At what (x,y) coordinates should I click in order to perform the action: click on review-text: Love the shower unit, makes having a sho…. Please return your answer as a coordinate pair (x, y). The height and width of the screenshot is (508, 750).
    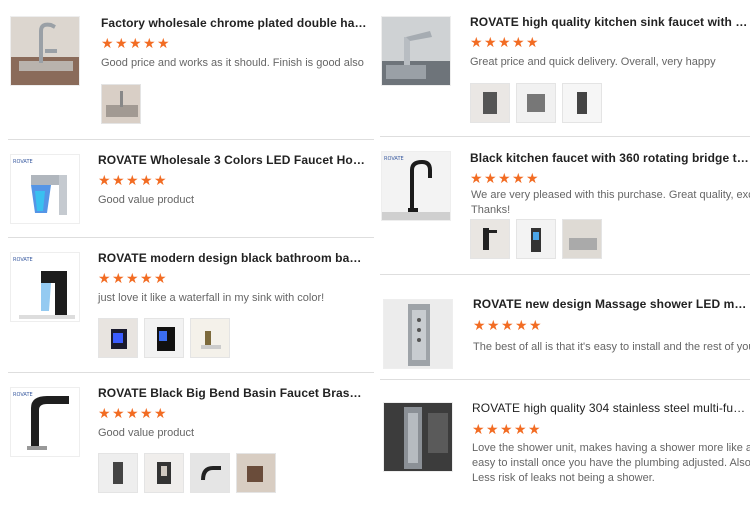
    Looking at the image, I should click on (611, 448).